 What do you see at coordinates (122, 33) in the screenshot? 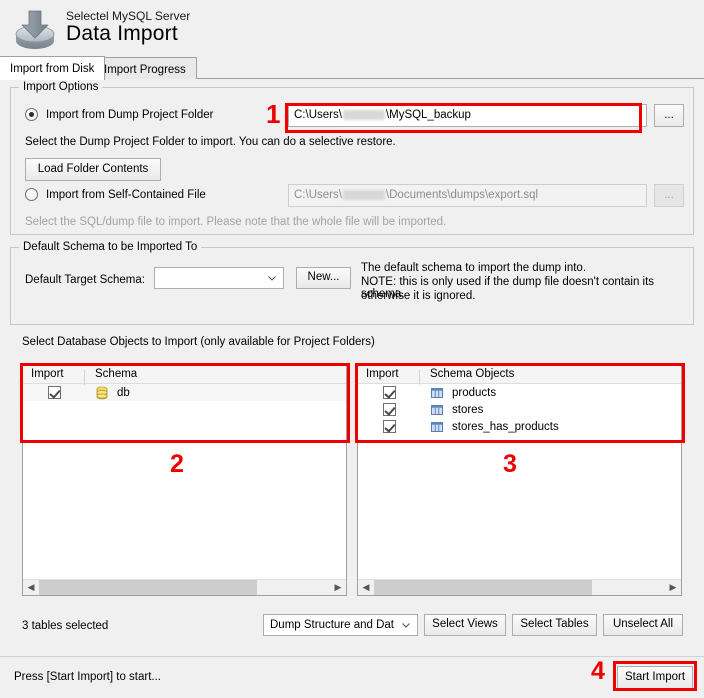
I see `page-title: Data Import` at bounding box center [122, 33].